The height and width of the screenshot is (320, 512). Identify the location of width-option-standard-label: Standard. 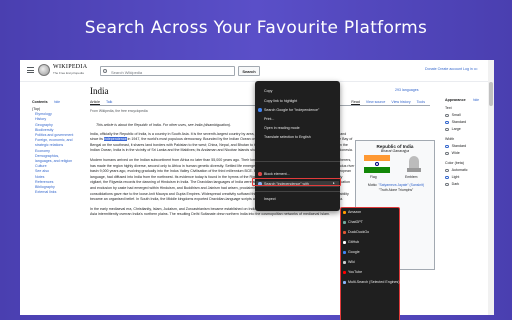
(459, 146).